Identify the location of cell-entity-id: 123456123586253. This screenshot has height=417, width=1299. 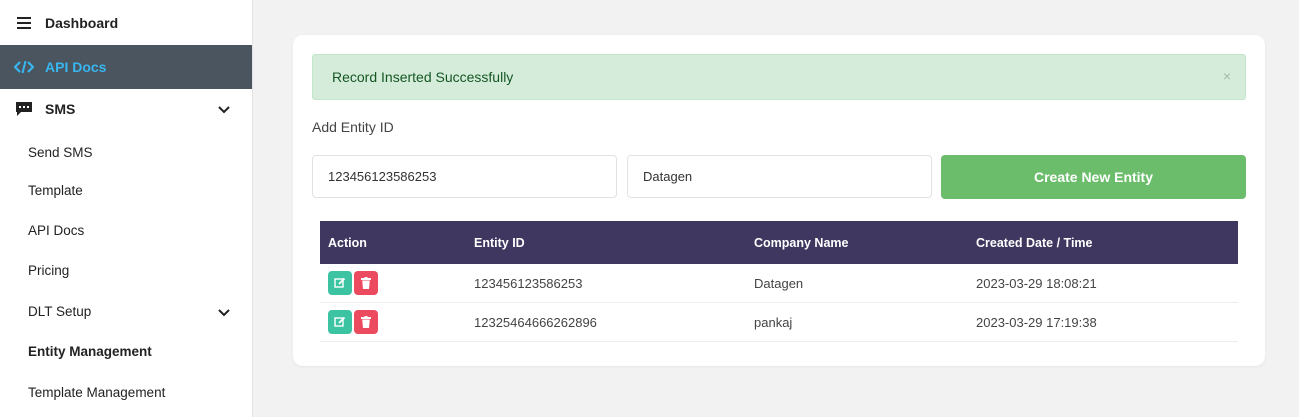
(528, 283).